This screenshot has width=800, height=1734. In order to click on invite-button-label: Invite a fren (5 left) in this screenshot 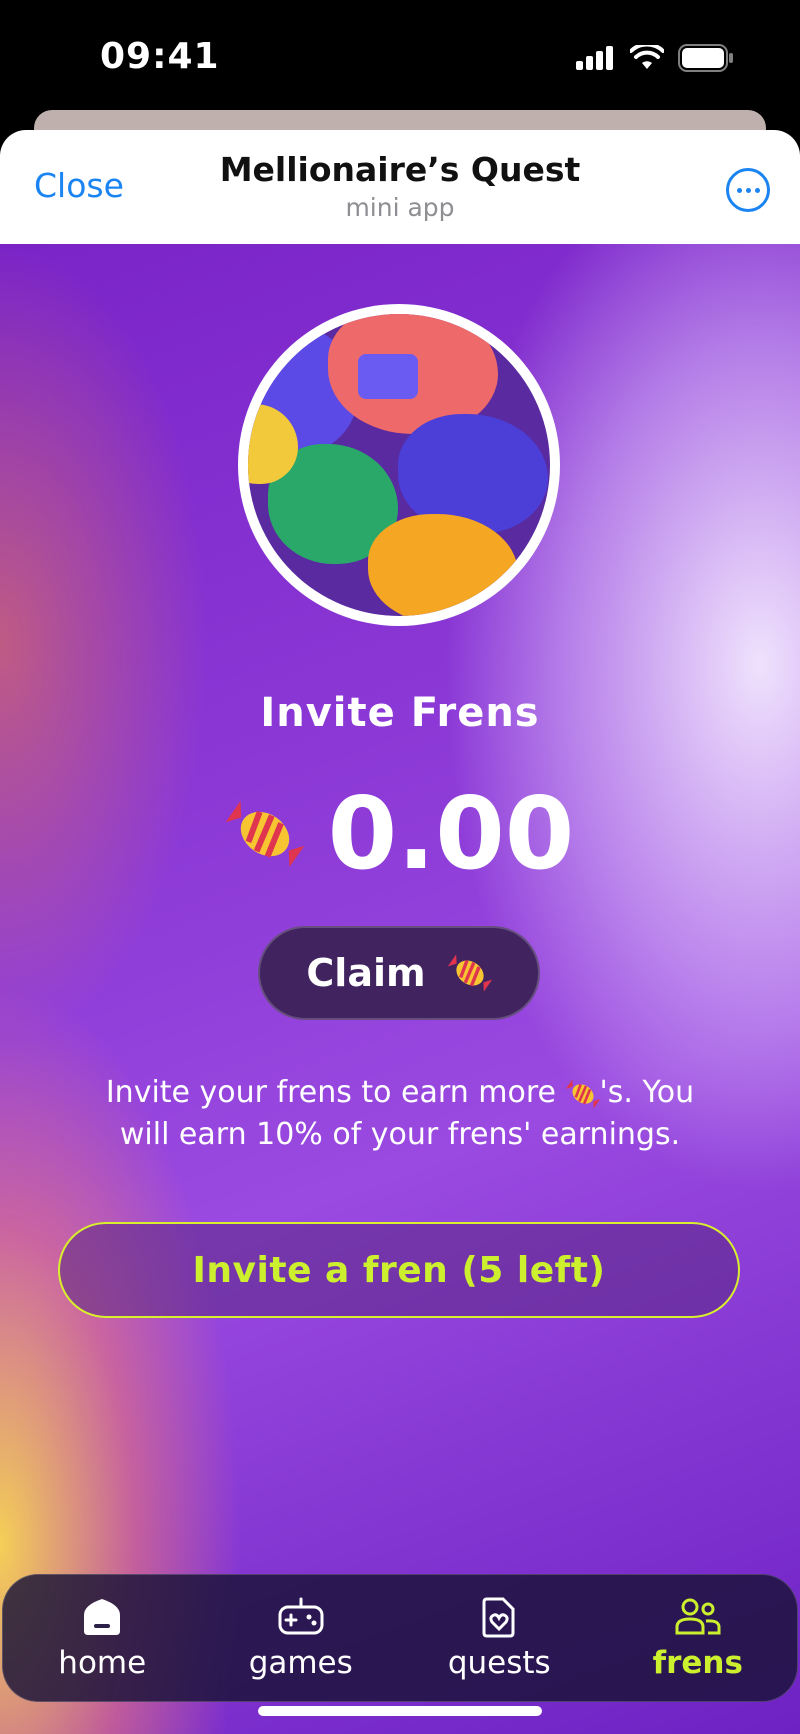, I will do `click(399, 1270)`.